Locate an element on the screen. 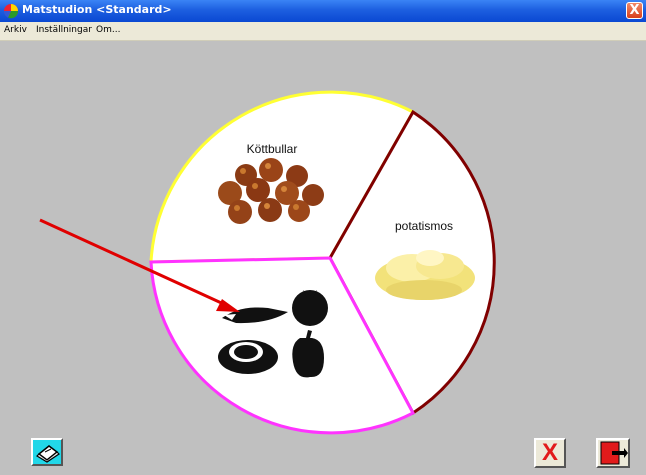 This screenshot has width=646, height=475. label-kottbullar: Köttbullar is located at coordinates (272, 149).